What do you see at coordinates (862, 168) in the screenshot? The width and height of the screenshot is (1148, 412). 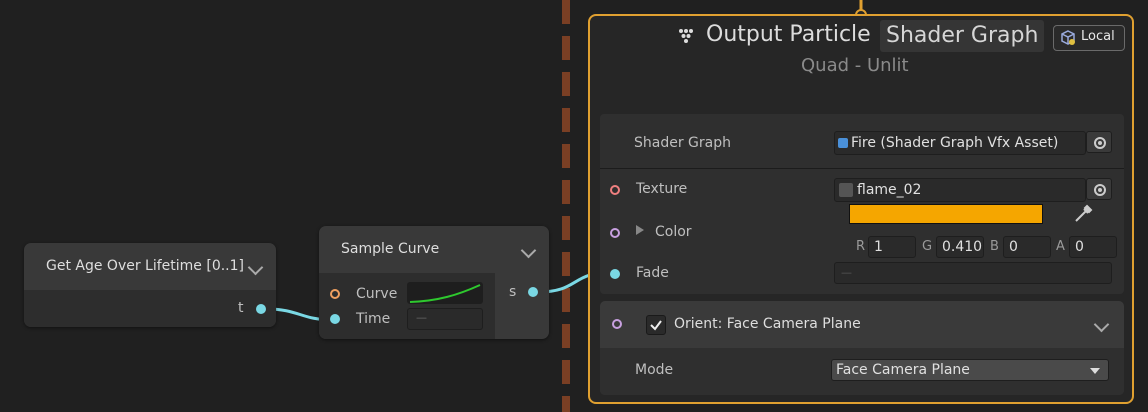 I see `divider` at bounding box center [862, 168].